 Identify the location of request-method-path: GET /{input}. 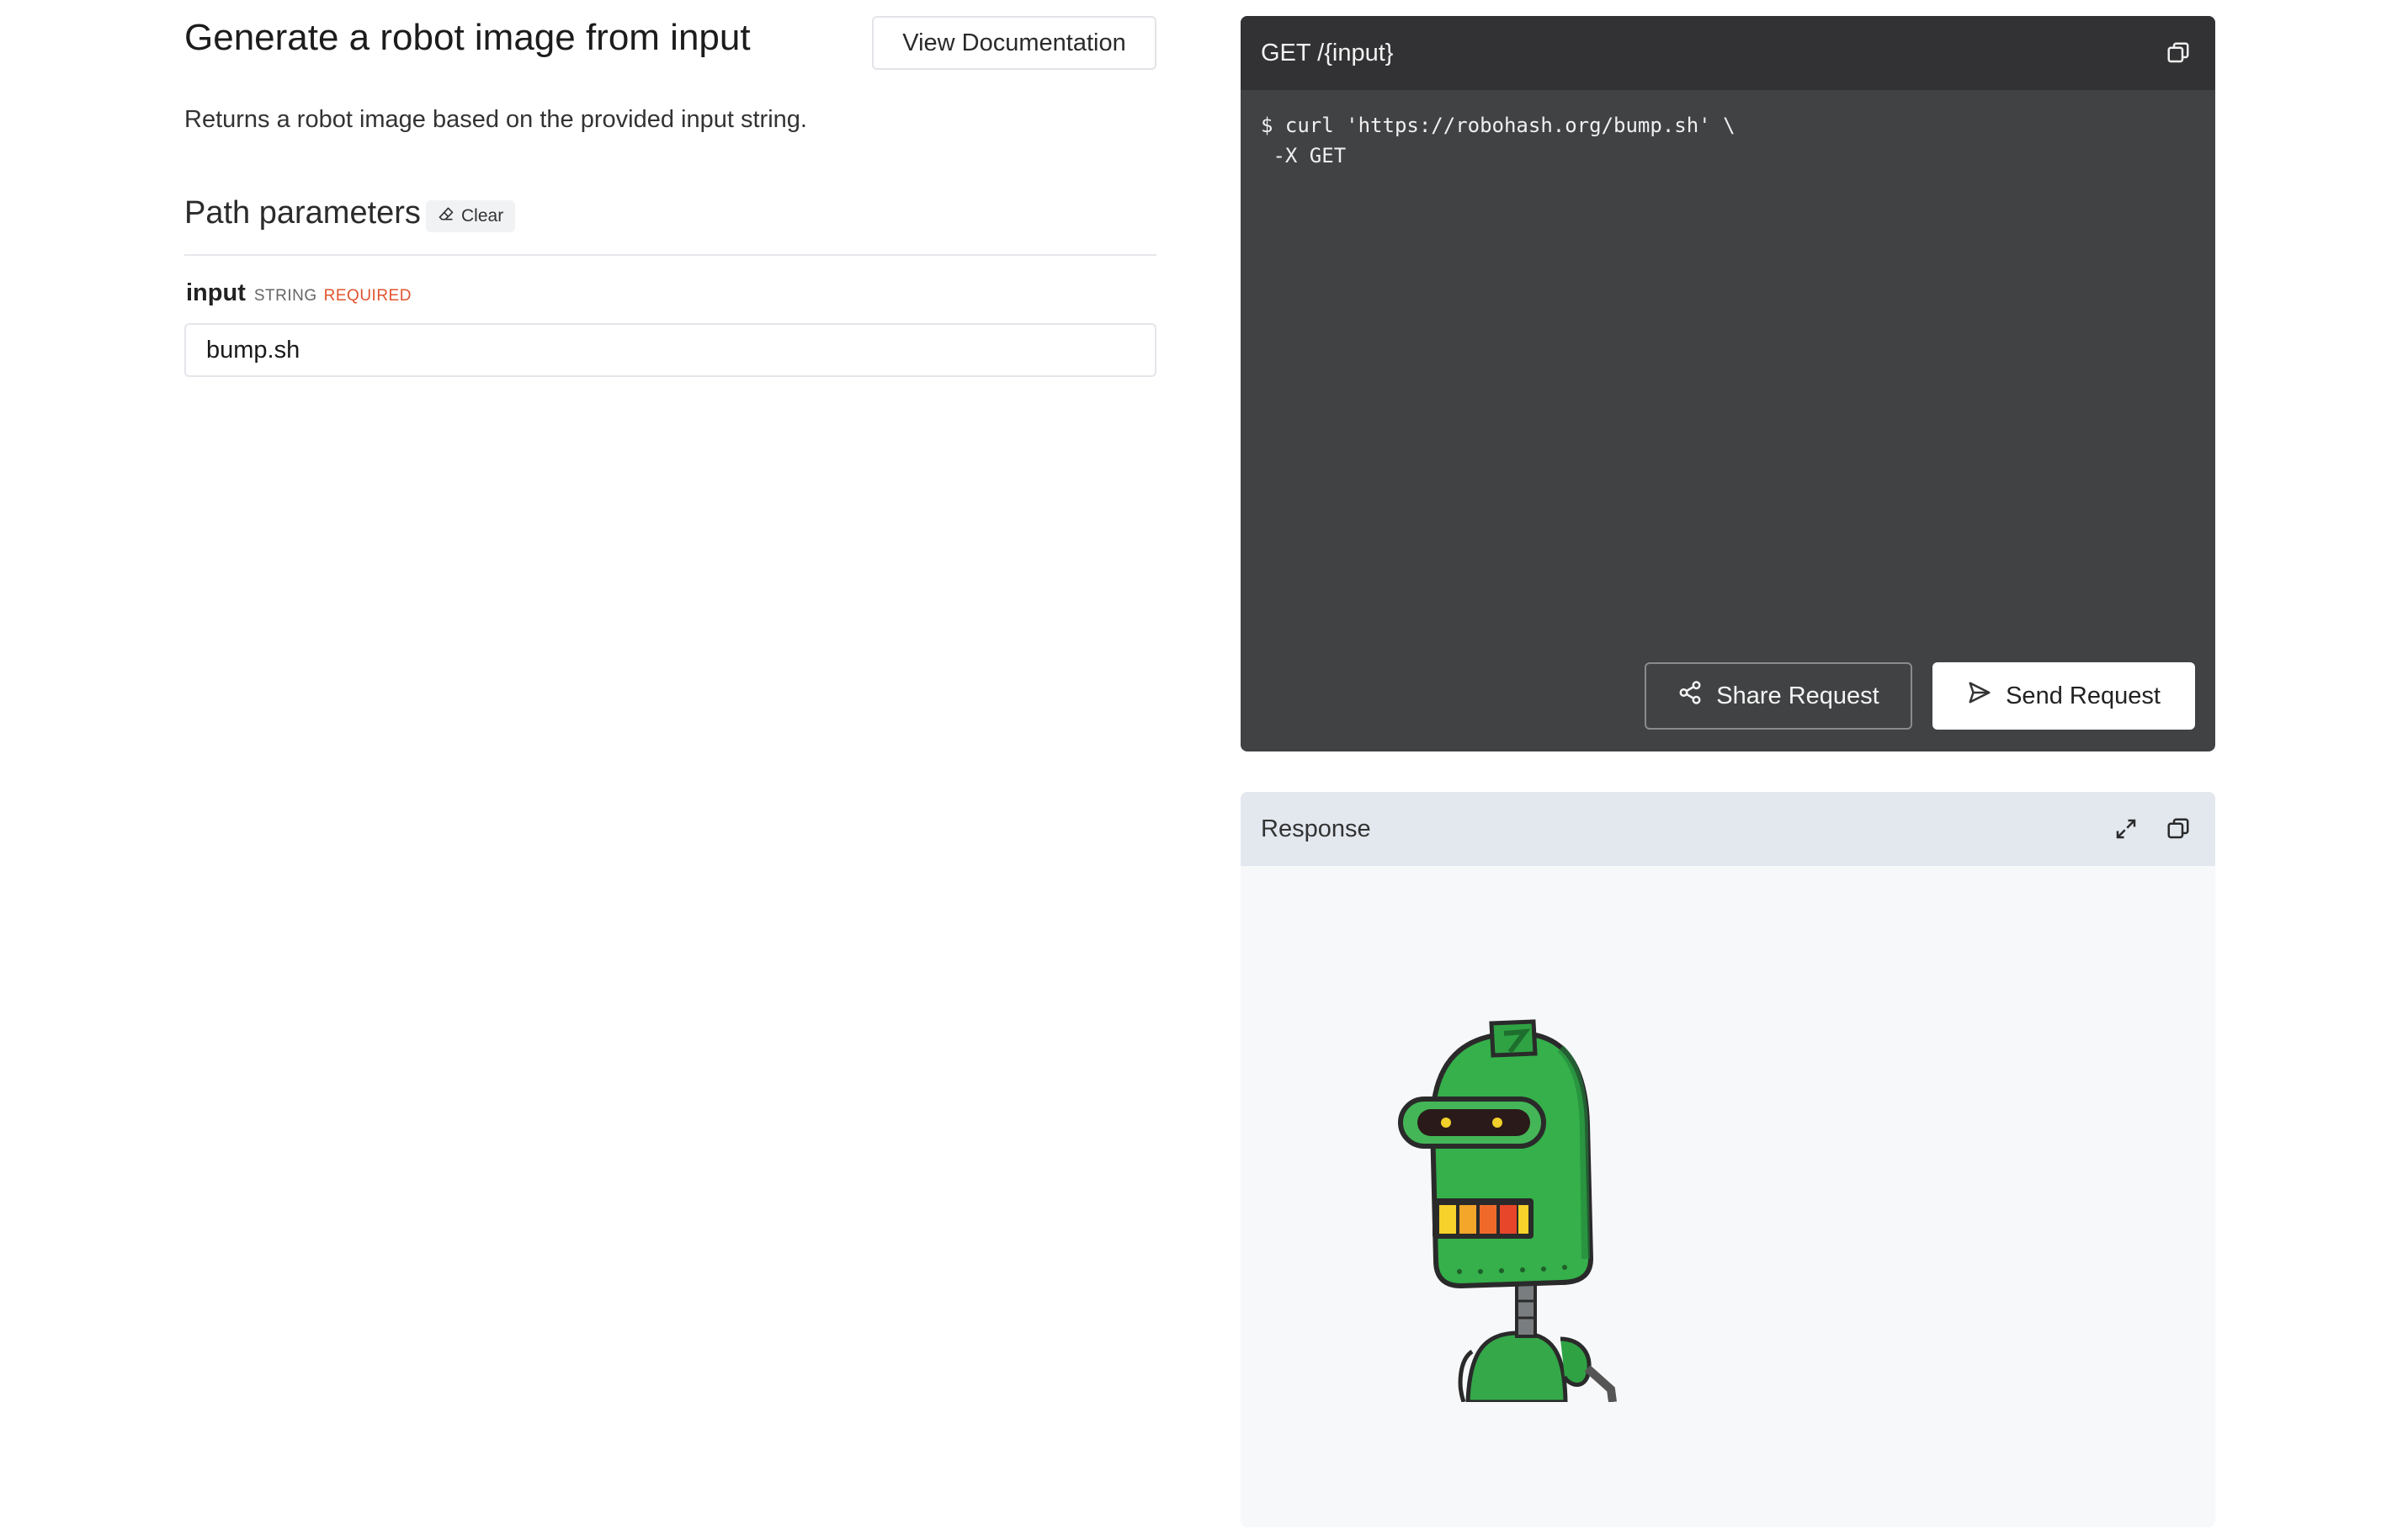
(1327, 52).